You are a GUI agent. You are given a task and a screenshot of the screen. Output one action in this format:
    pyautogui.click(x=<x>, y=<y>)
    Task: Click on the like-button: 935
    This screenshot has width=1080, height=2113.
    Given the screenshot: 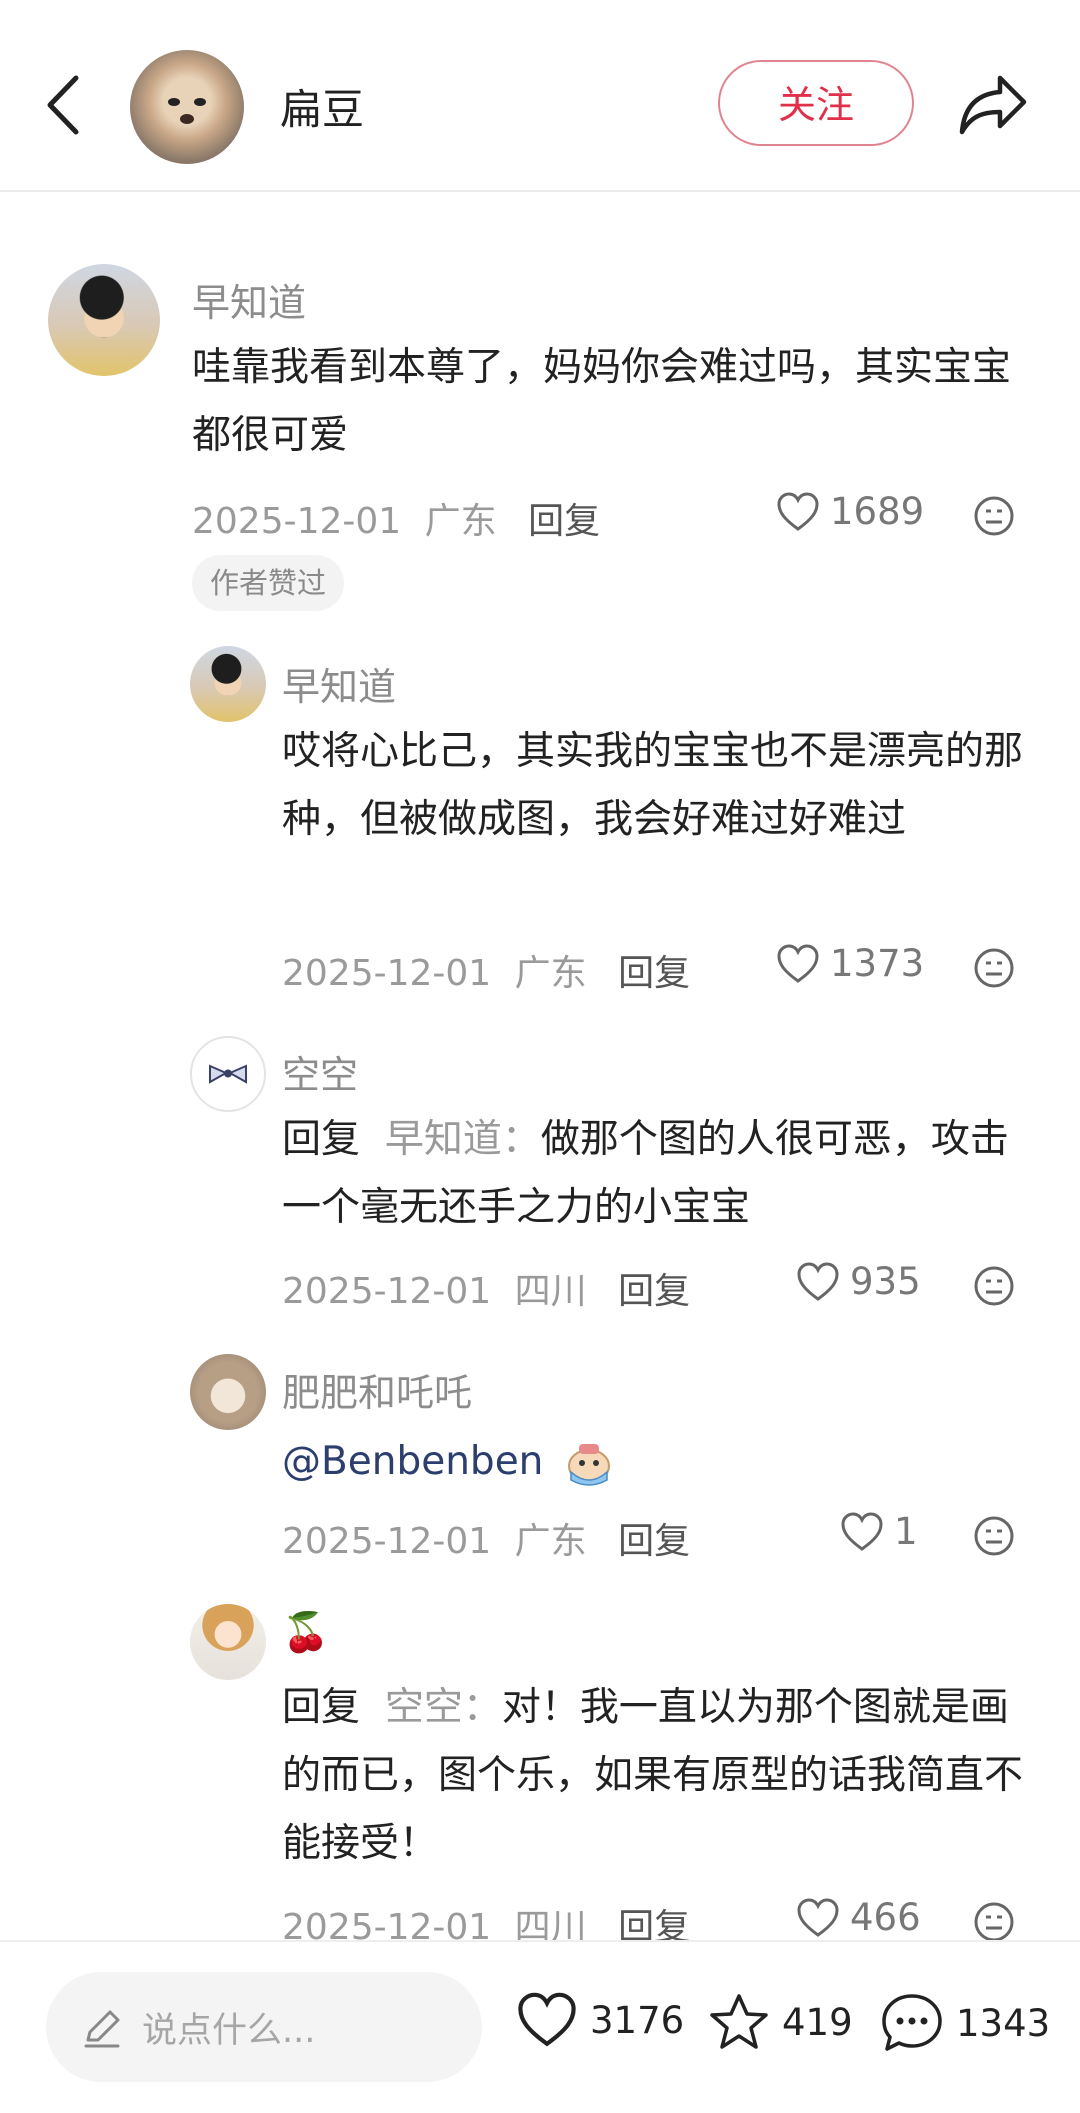 What is the action you would take?
    pyautogui.click(x=858, y=1281)
    